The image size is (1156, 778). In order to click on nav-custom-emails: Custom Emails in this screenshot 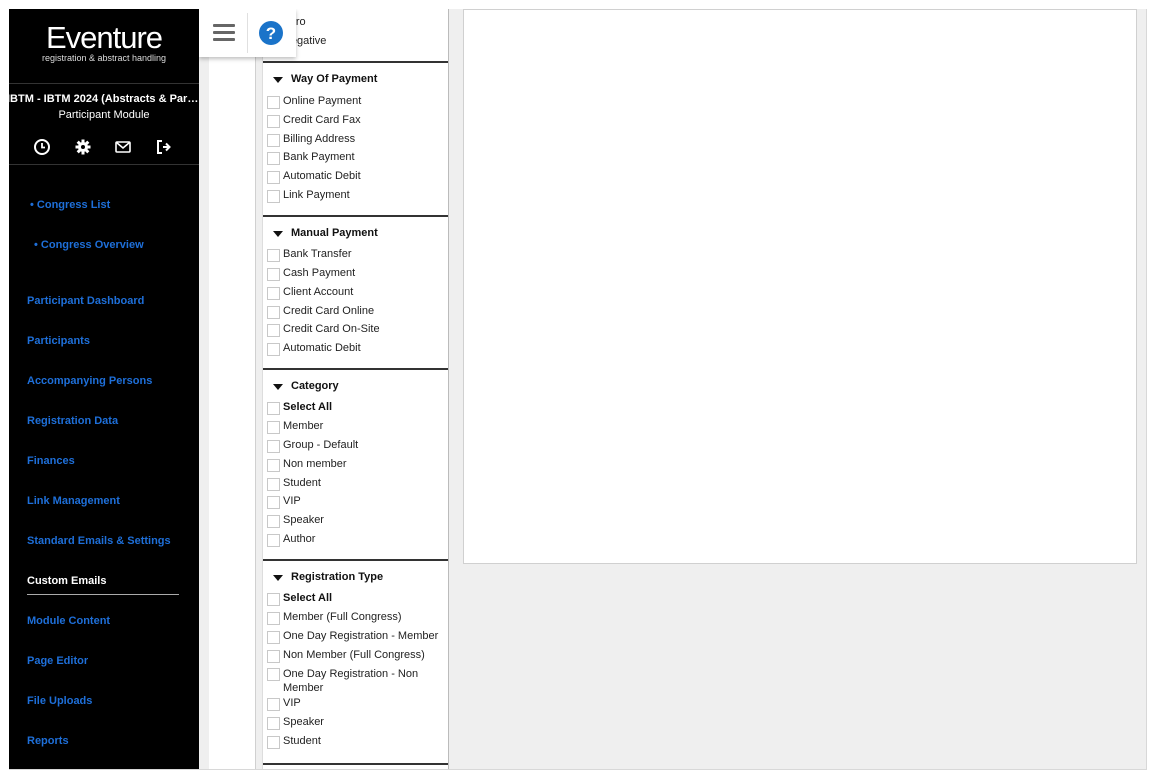, I will do `click(66, 581)`.